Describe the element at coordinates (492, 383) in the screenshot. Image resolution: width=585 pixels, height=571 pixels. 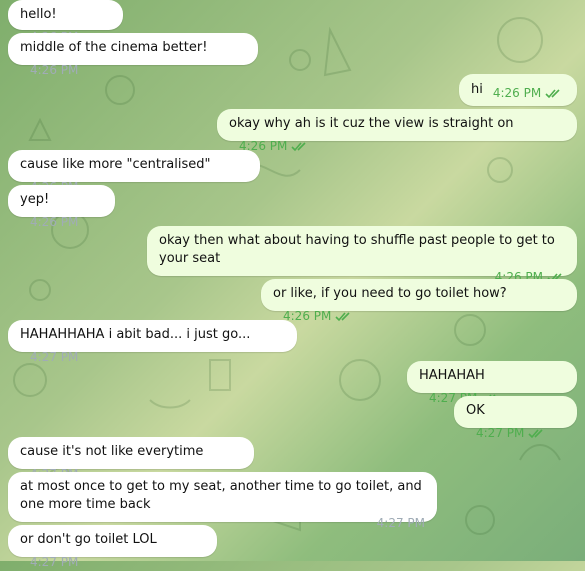
I see `message-bubble-outgoing: HAHAHAH4:27 PM` at that location.